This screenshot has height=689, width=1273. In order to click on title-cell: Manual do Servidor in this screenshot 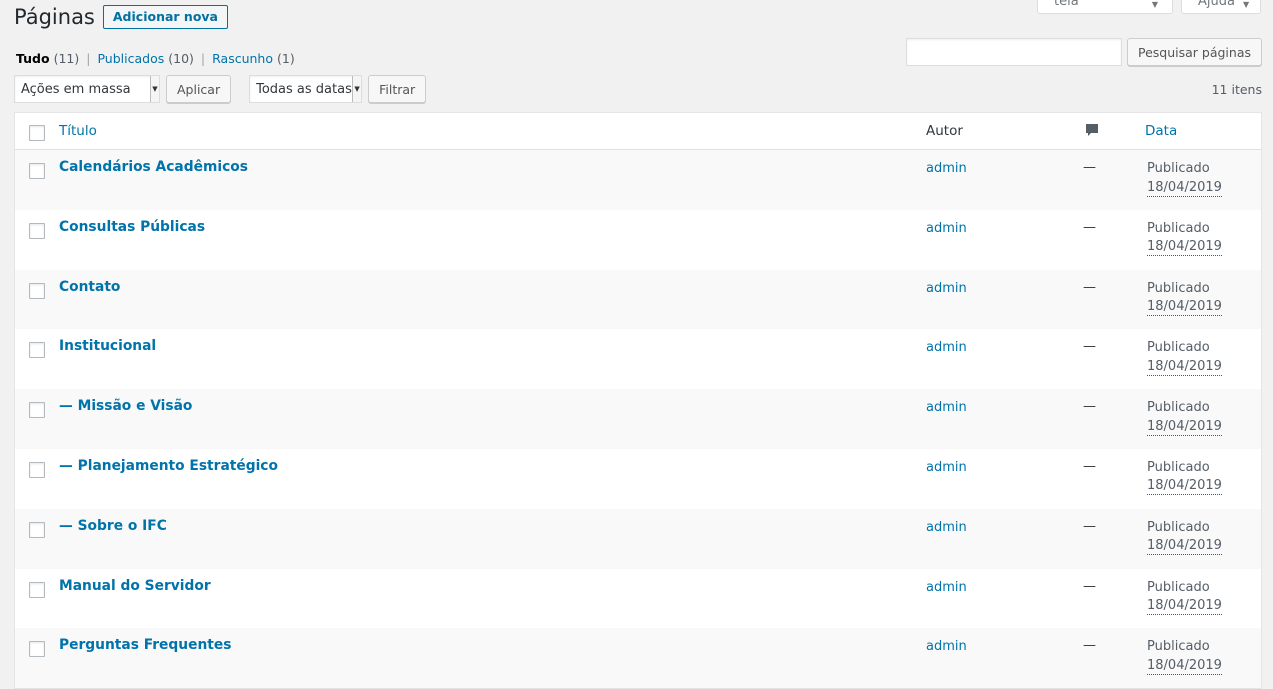, I will do `click(491, 586)`.